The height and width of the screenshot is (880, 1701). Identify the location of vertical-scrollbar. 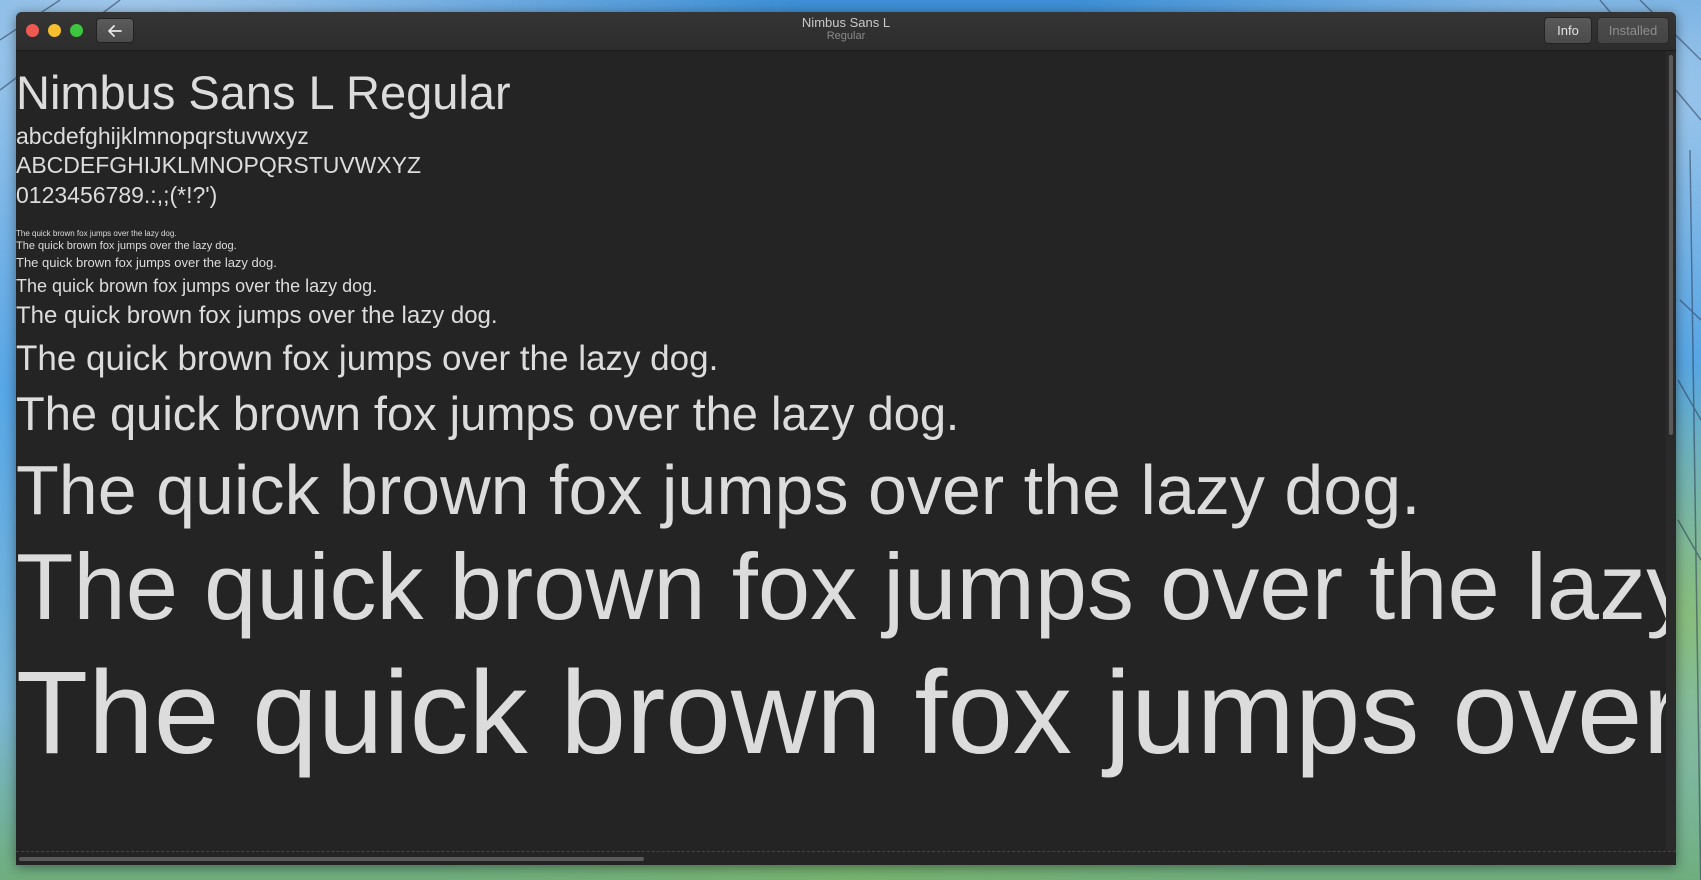
(1671, 451).